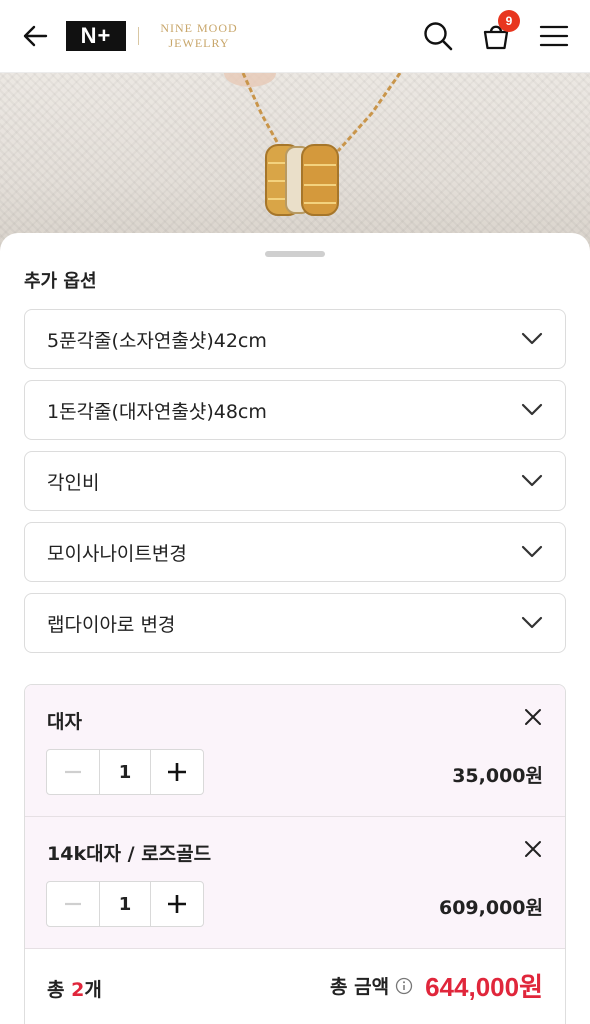 This screenshot has height=1024, width=590. I want to click on total-count: 총 2개, so click(74, 988).